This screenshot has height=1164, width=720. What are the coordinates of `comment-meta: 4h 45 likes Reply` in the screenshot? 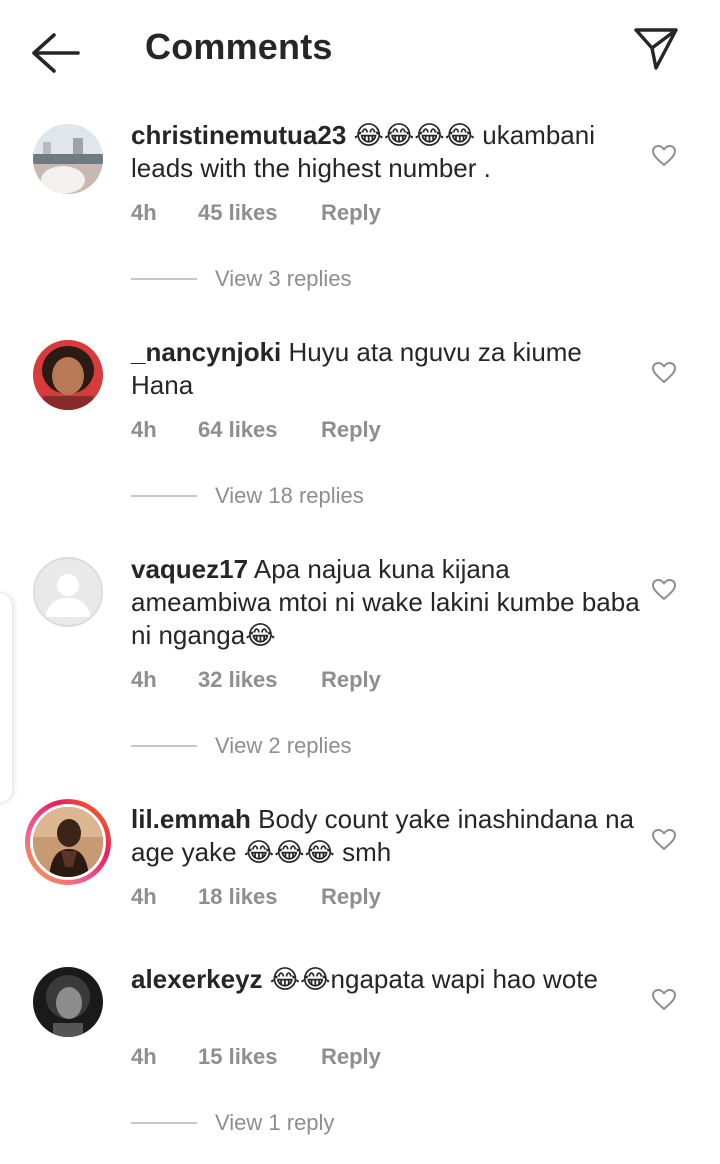 It's located at (256, 213).